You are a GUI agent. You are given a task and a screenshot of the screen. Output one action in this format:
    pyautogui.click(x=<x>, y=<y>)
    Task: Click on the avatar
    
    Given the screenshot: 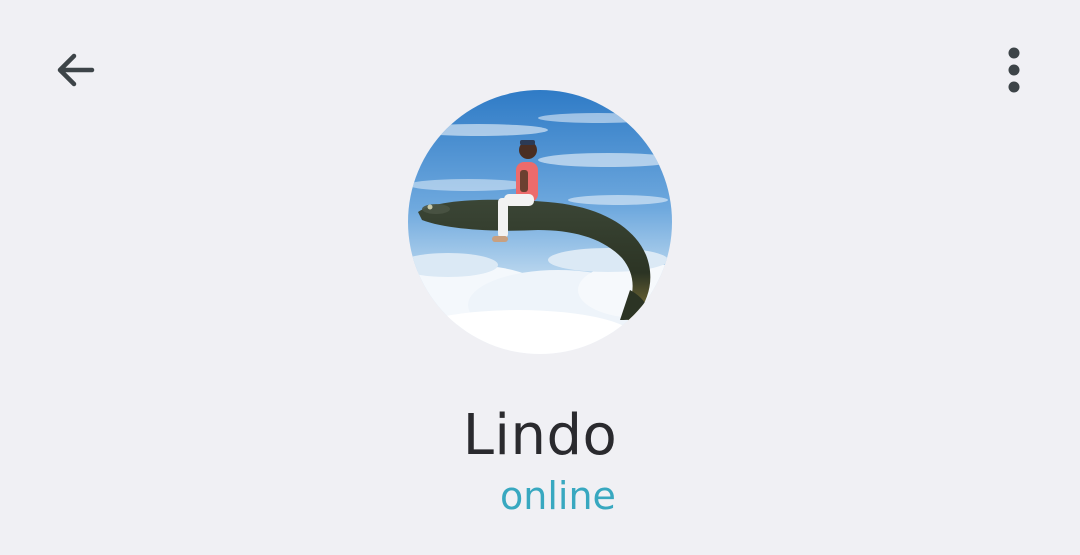 What is the action you would take?
    pyautogui.click(x=540, y=222)
    